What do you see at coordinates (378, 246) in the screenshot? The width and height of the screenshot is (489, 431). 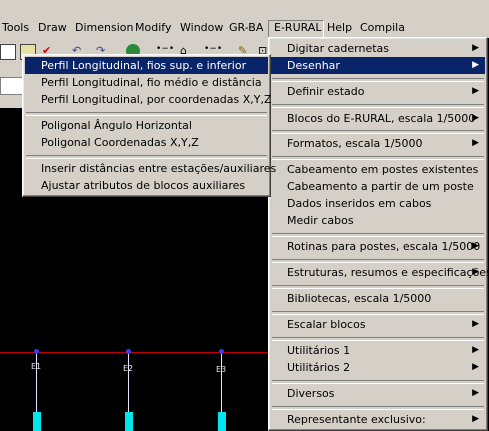 I see `menu-item-rotinas-postes: Rotinas para postes, escala 1/5000 ▶` at bounding box center [378, 246].